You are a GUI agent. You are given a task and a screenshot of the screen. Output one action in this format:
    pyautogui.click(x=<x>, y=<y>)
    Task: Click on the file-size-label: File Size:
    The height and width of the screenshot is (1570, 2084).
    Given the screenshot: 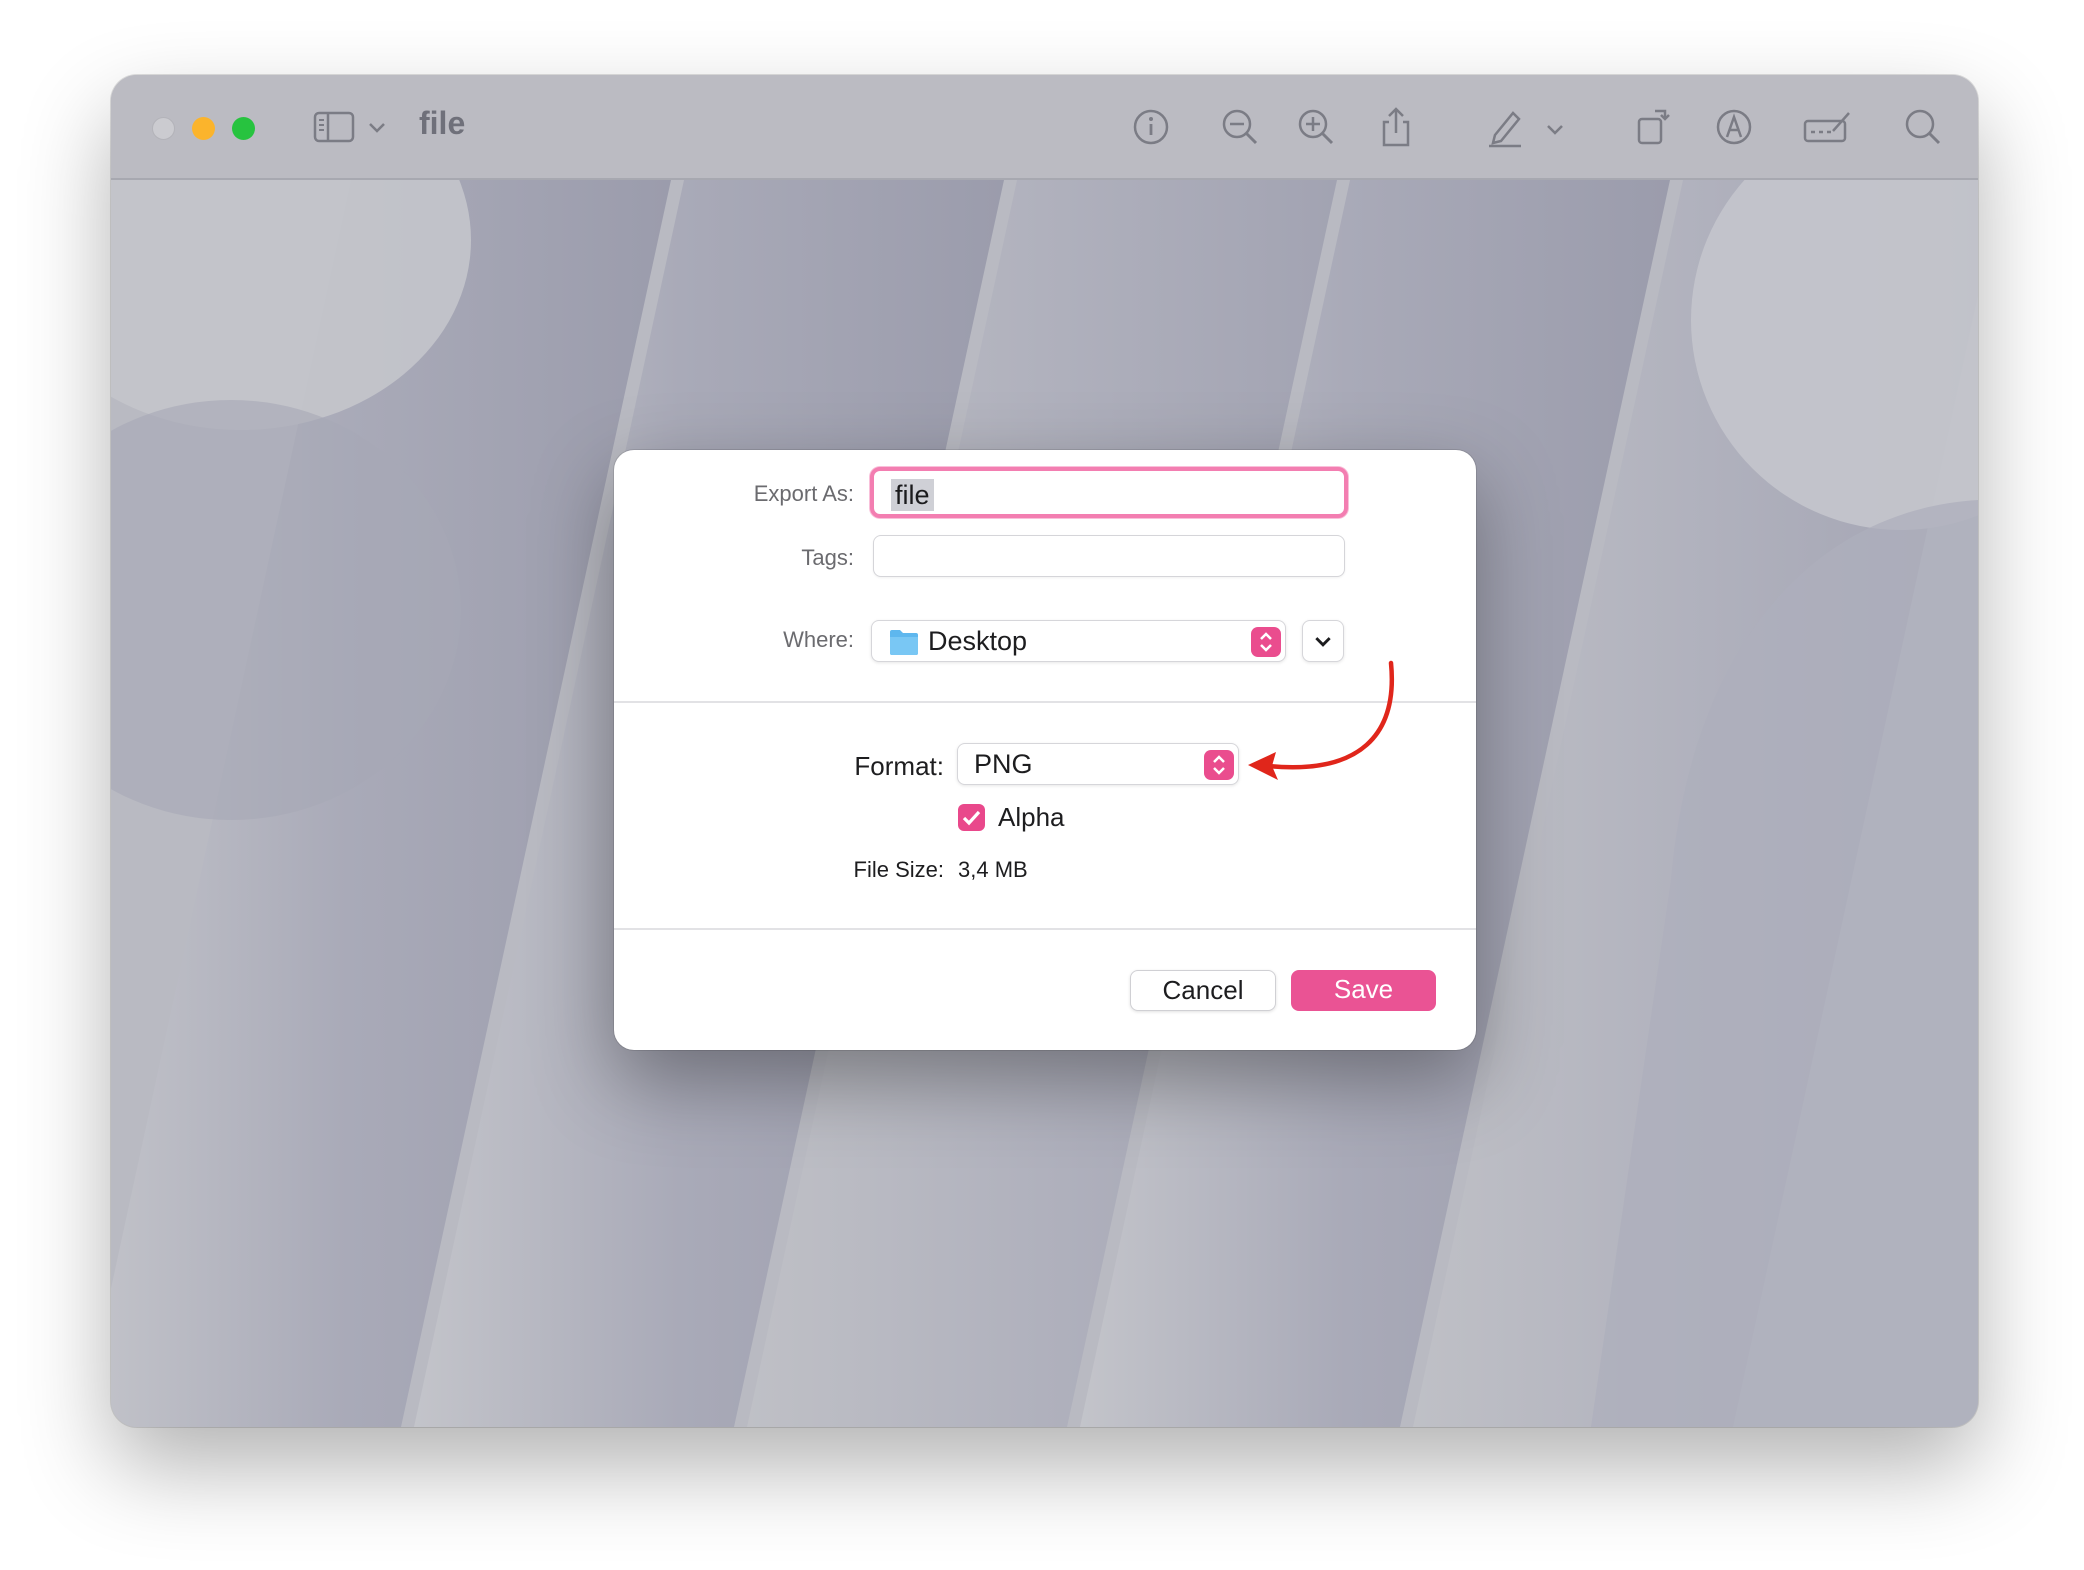 What is the action you would take?
    pyautogui.click(x=898, y=869)
    